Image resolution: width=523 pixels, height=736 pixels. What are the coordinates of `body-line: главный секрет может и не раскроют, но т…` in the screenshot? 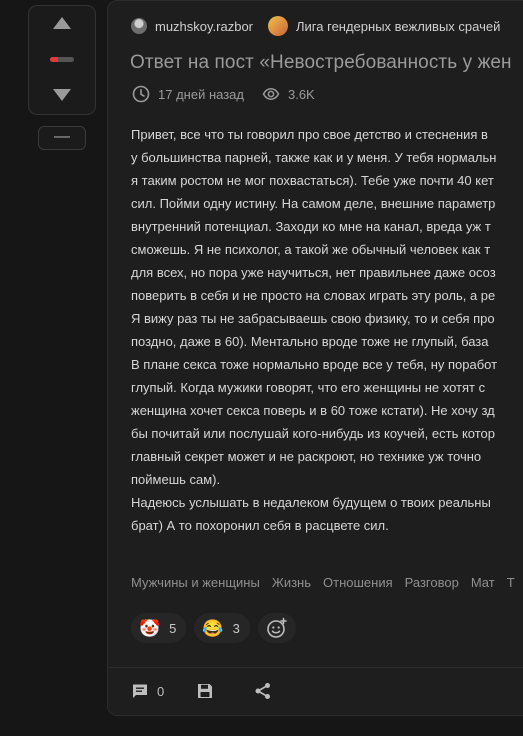 It's located at (306, 456).